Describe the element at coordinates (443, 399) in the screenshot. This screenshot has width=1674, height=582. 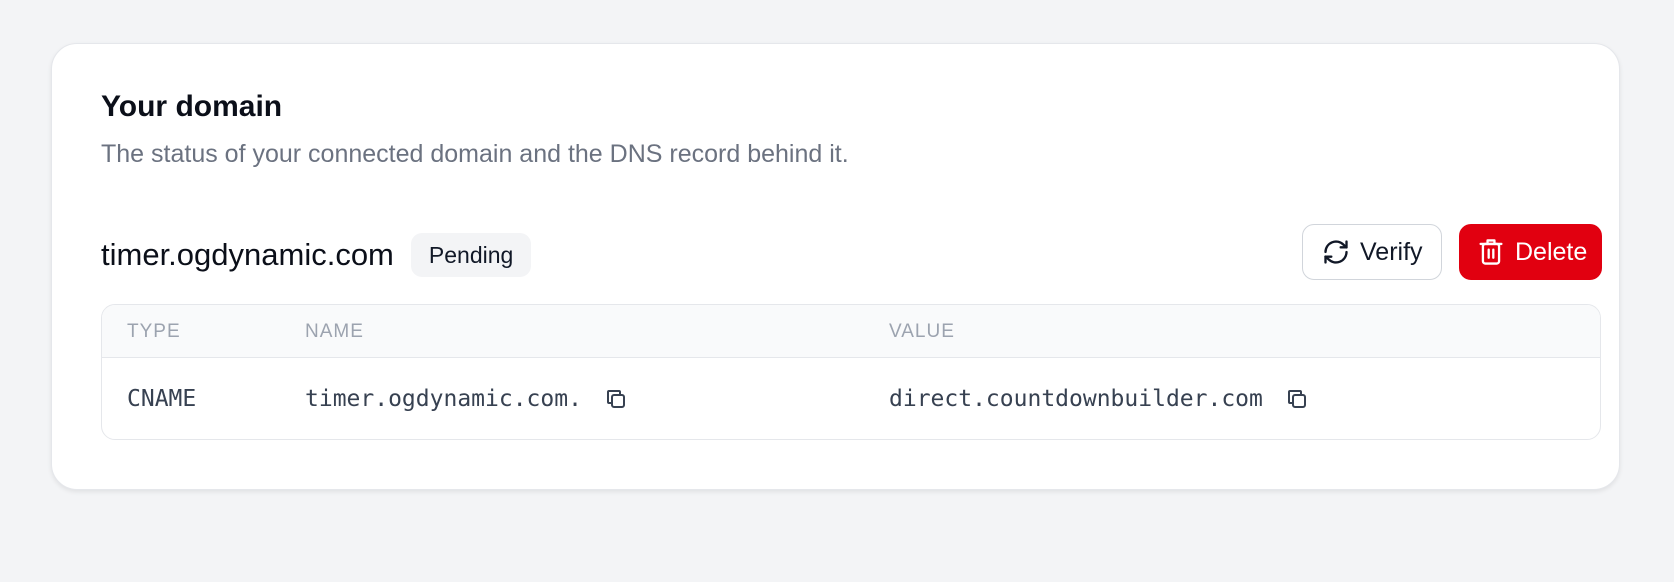
I see `record-name: timer.ogdynamic.com.` at that location.